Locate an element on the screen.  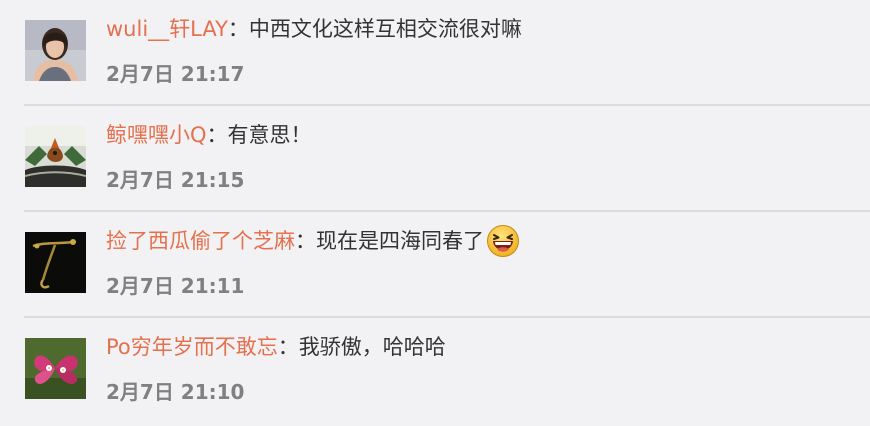
username-link: Po穷年岁而不敢忘 is located at coordinates (192, 347).